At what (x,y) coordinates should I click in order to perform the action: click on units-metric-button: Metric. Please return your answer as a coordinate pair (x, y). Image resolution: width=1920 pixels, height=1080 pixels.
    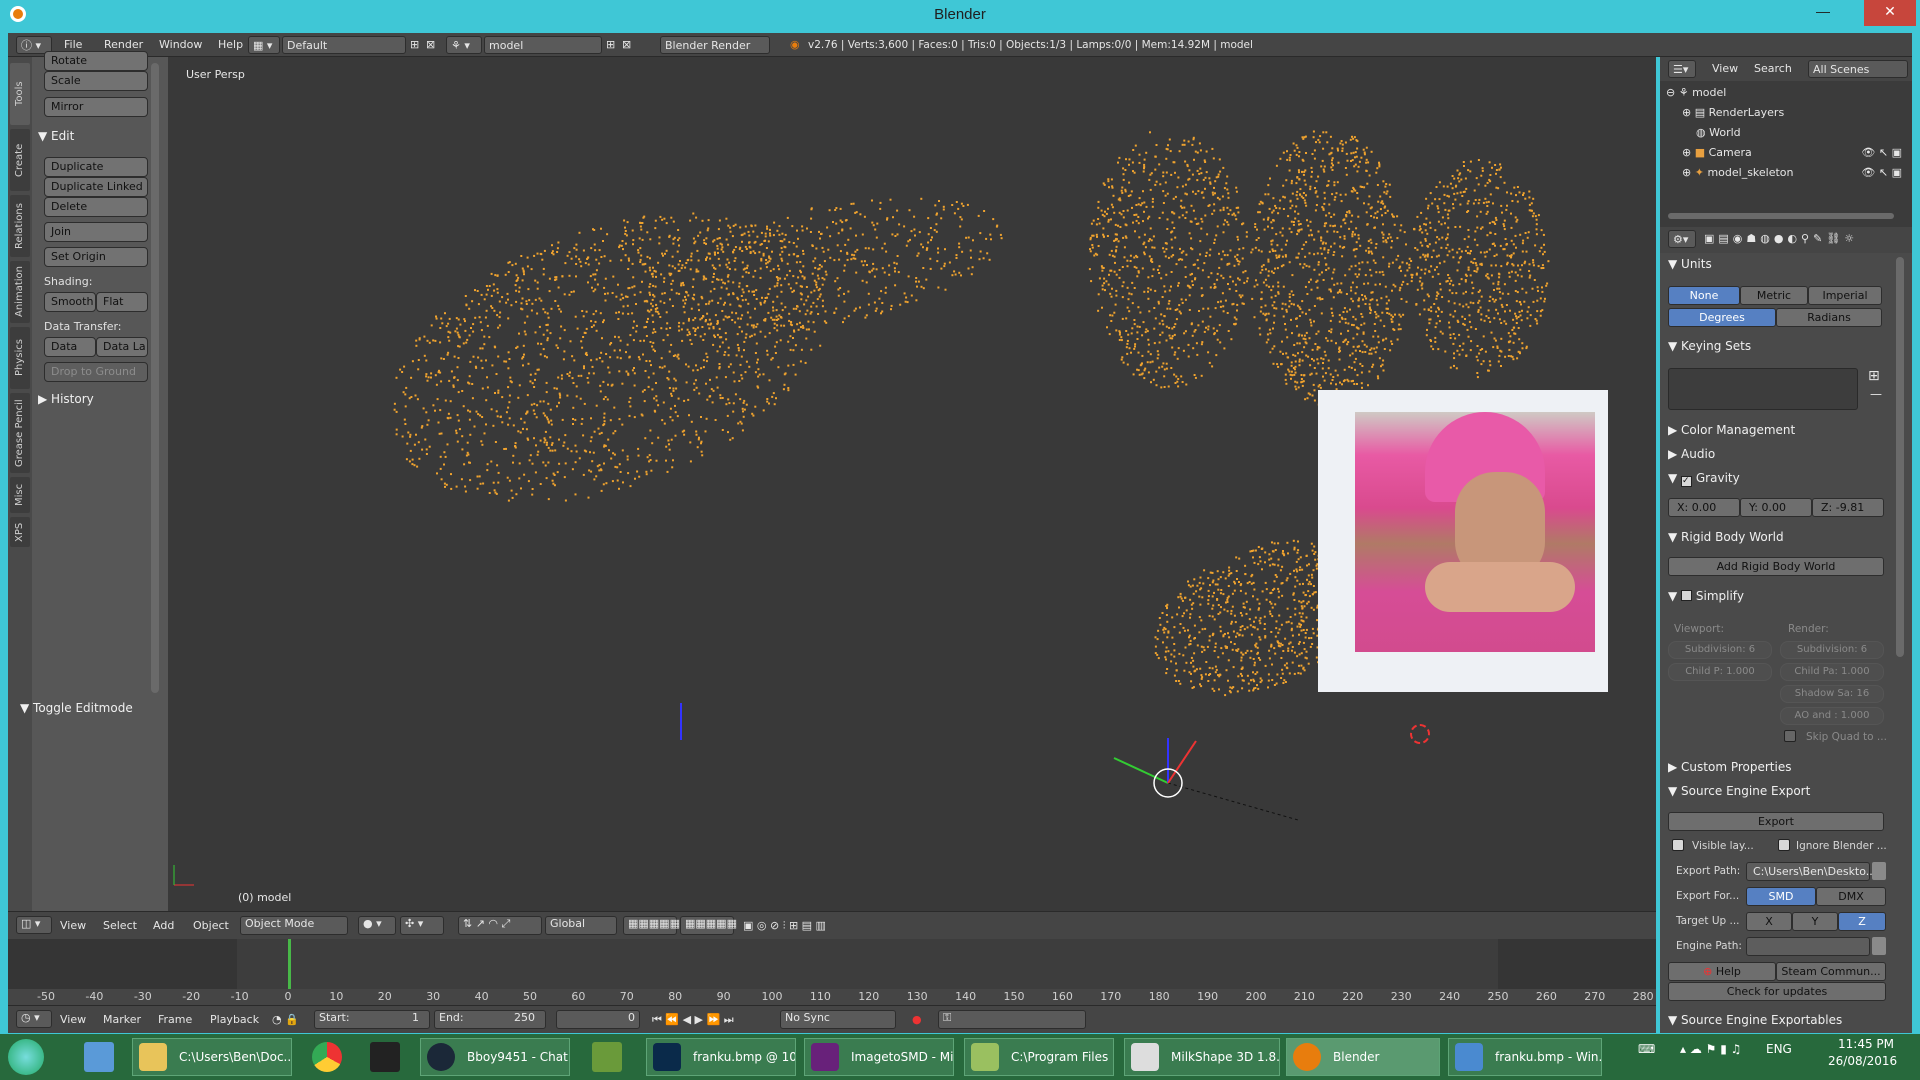
    Looking at the image, I should click on (1774, 295).